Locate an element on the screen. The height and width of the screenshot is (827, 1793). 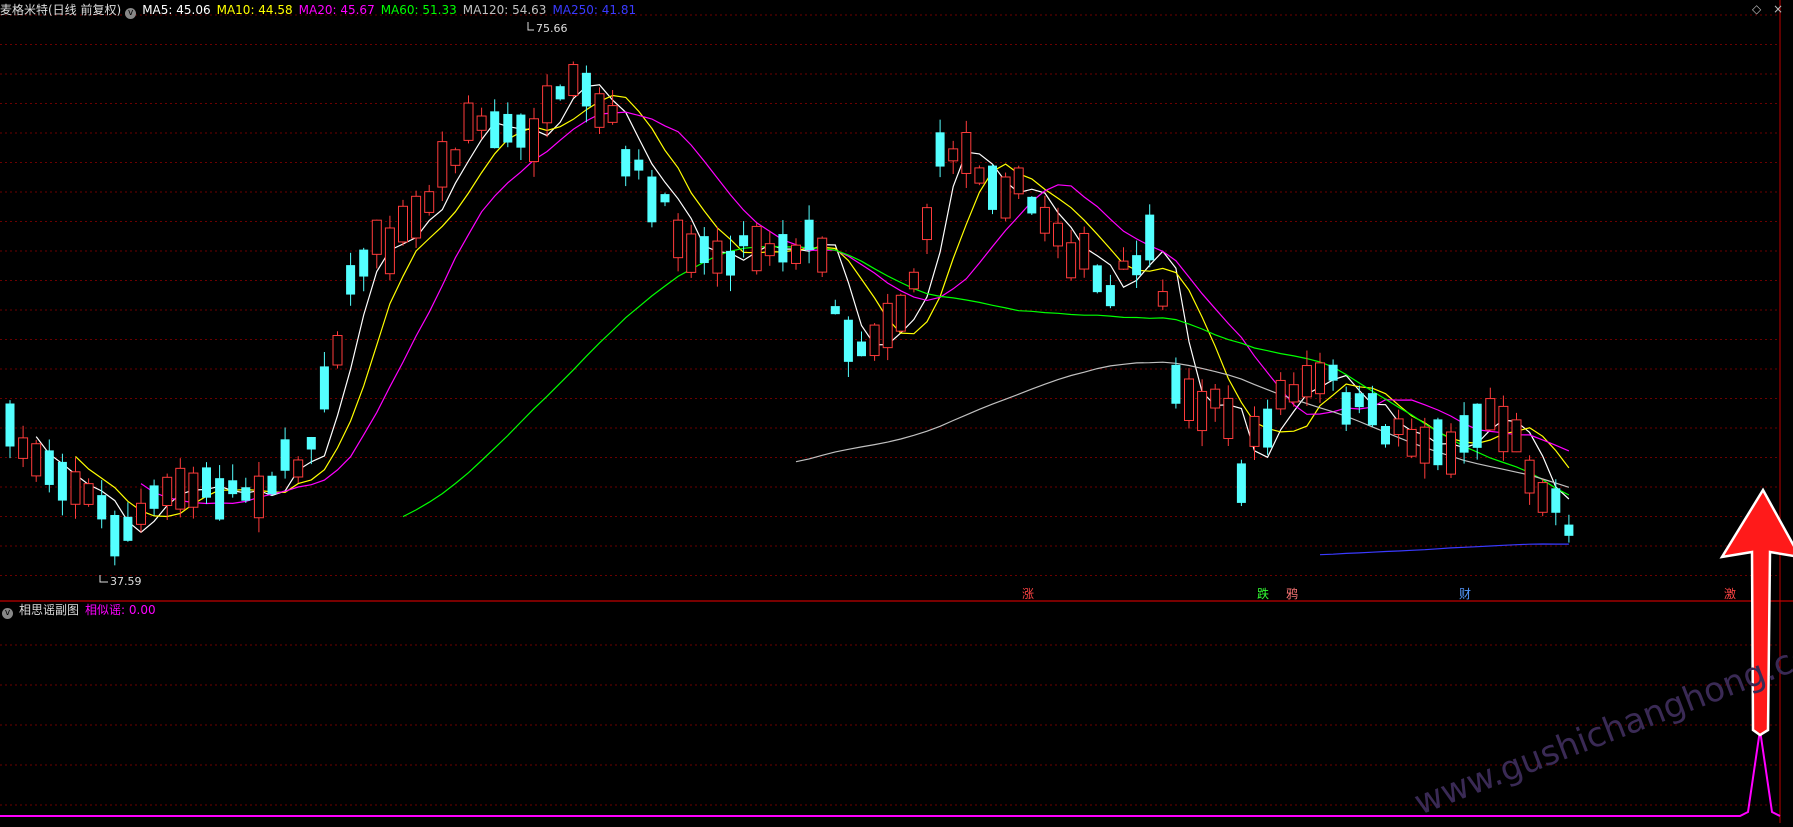
overlay: www.gushichanghong.com is located at coordinates (1601, 655).